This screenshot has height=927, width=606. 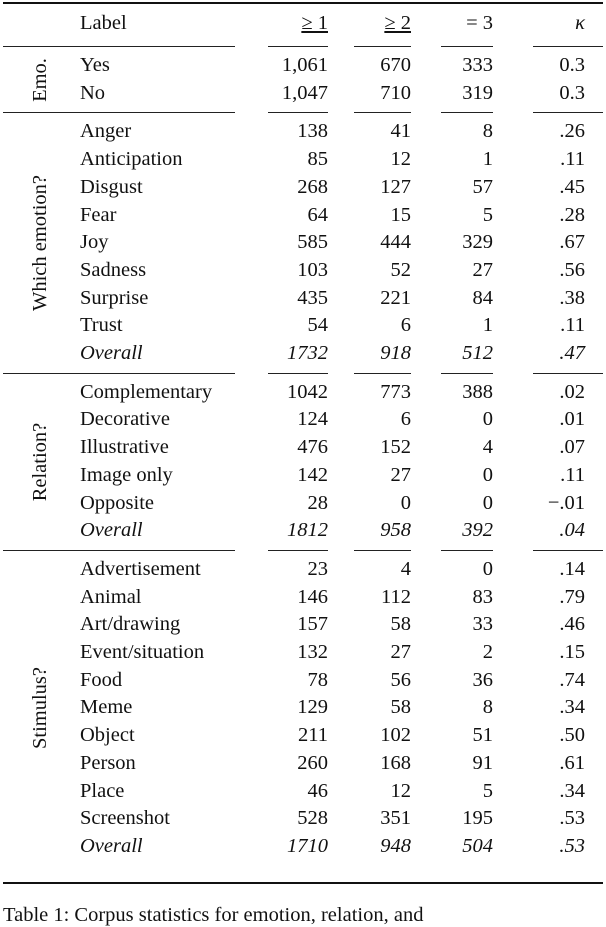 I want to click on count-ge1: 138, so click(x=312, y=131).